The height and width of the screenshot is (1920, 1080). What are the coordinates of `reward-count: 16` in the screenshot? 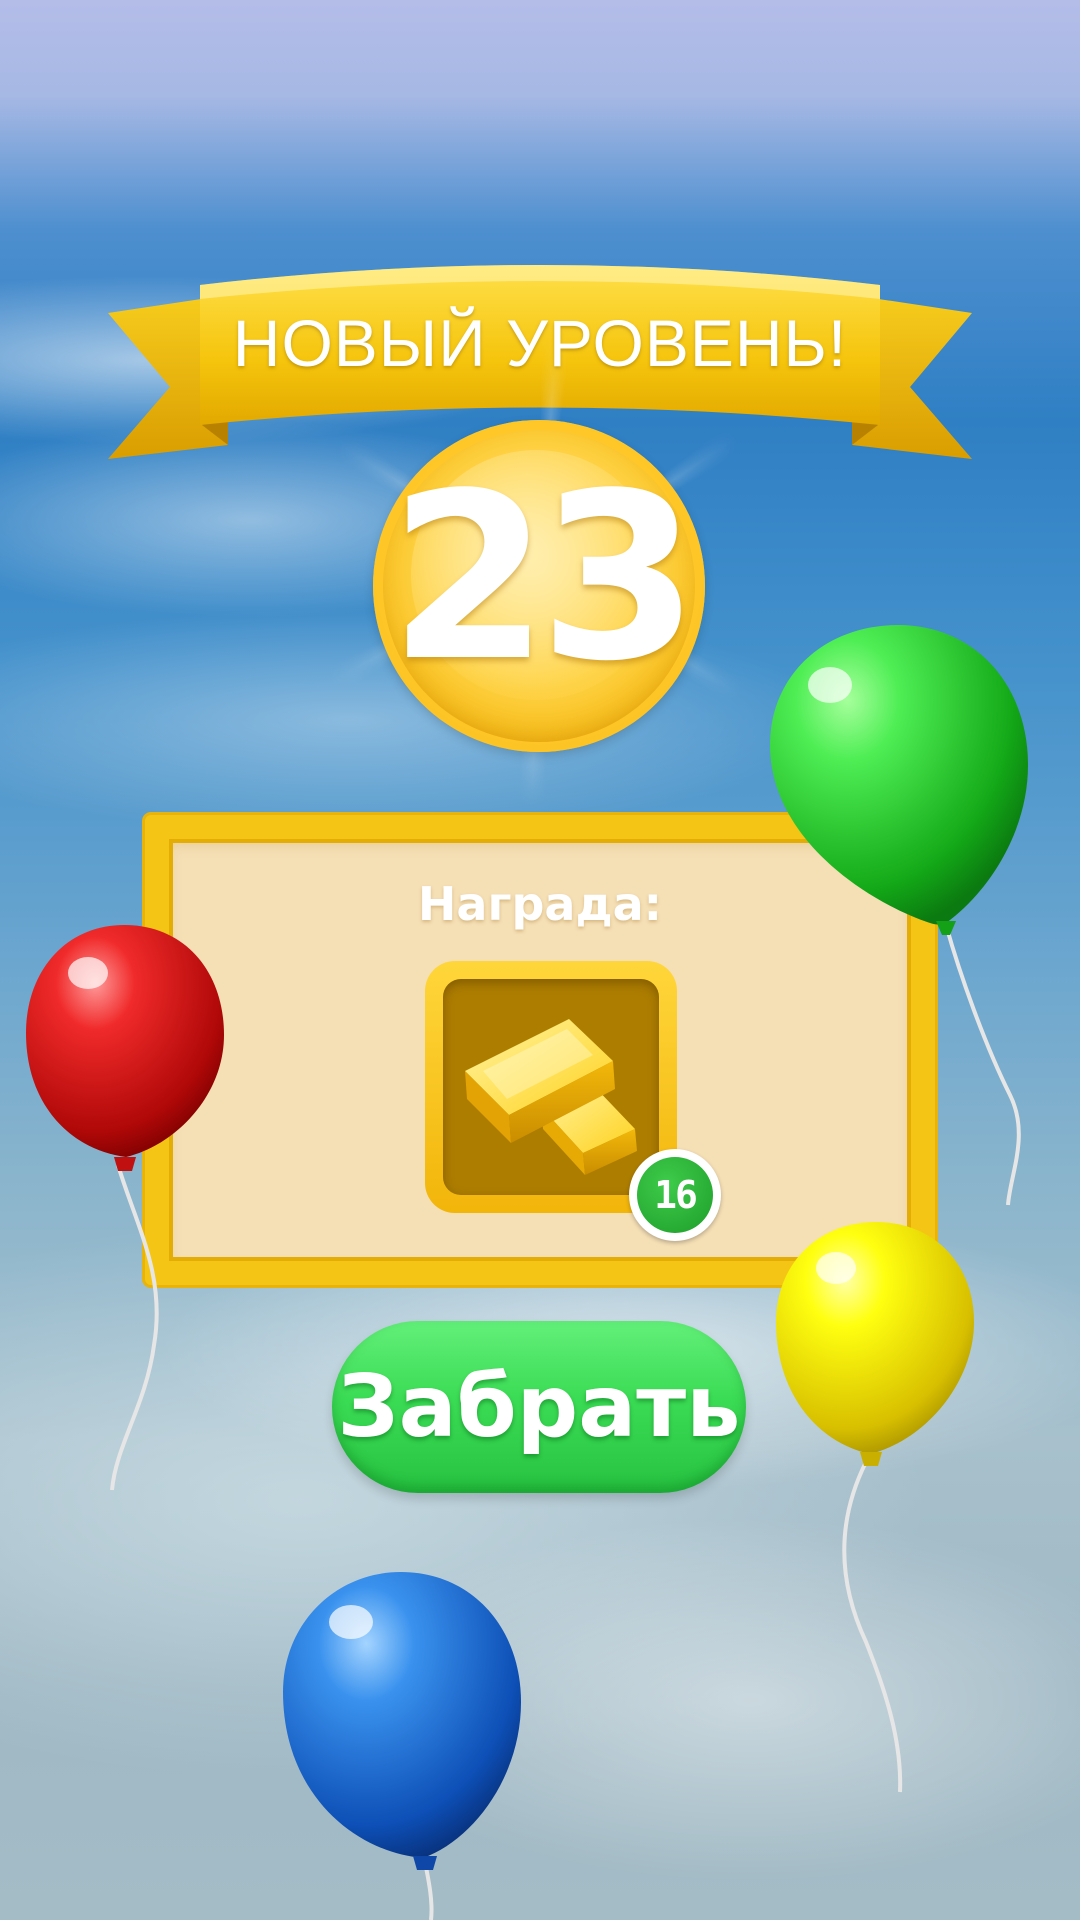 It's located at (675, 1195).